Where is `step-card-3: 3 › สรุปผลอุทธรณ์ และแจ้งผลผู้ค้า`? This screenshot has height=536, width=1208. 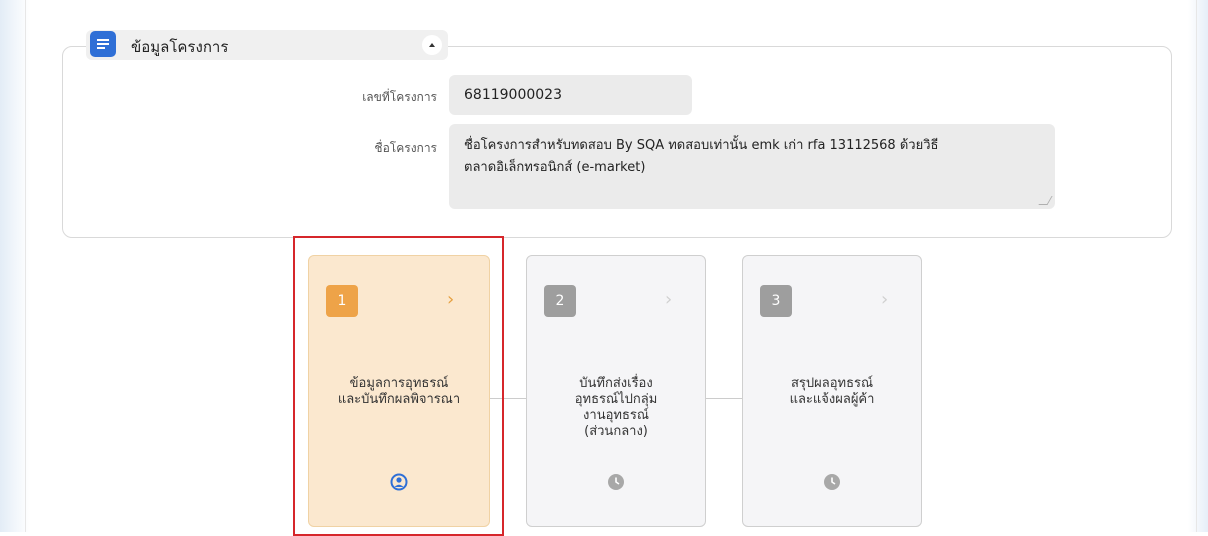
step-card-3: 3 › สรุปผลอุทธรณ์ และแจ้งผลผู้ค้า is located at coordinates (832, 391).